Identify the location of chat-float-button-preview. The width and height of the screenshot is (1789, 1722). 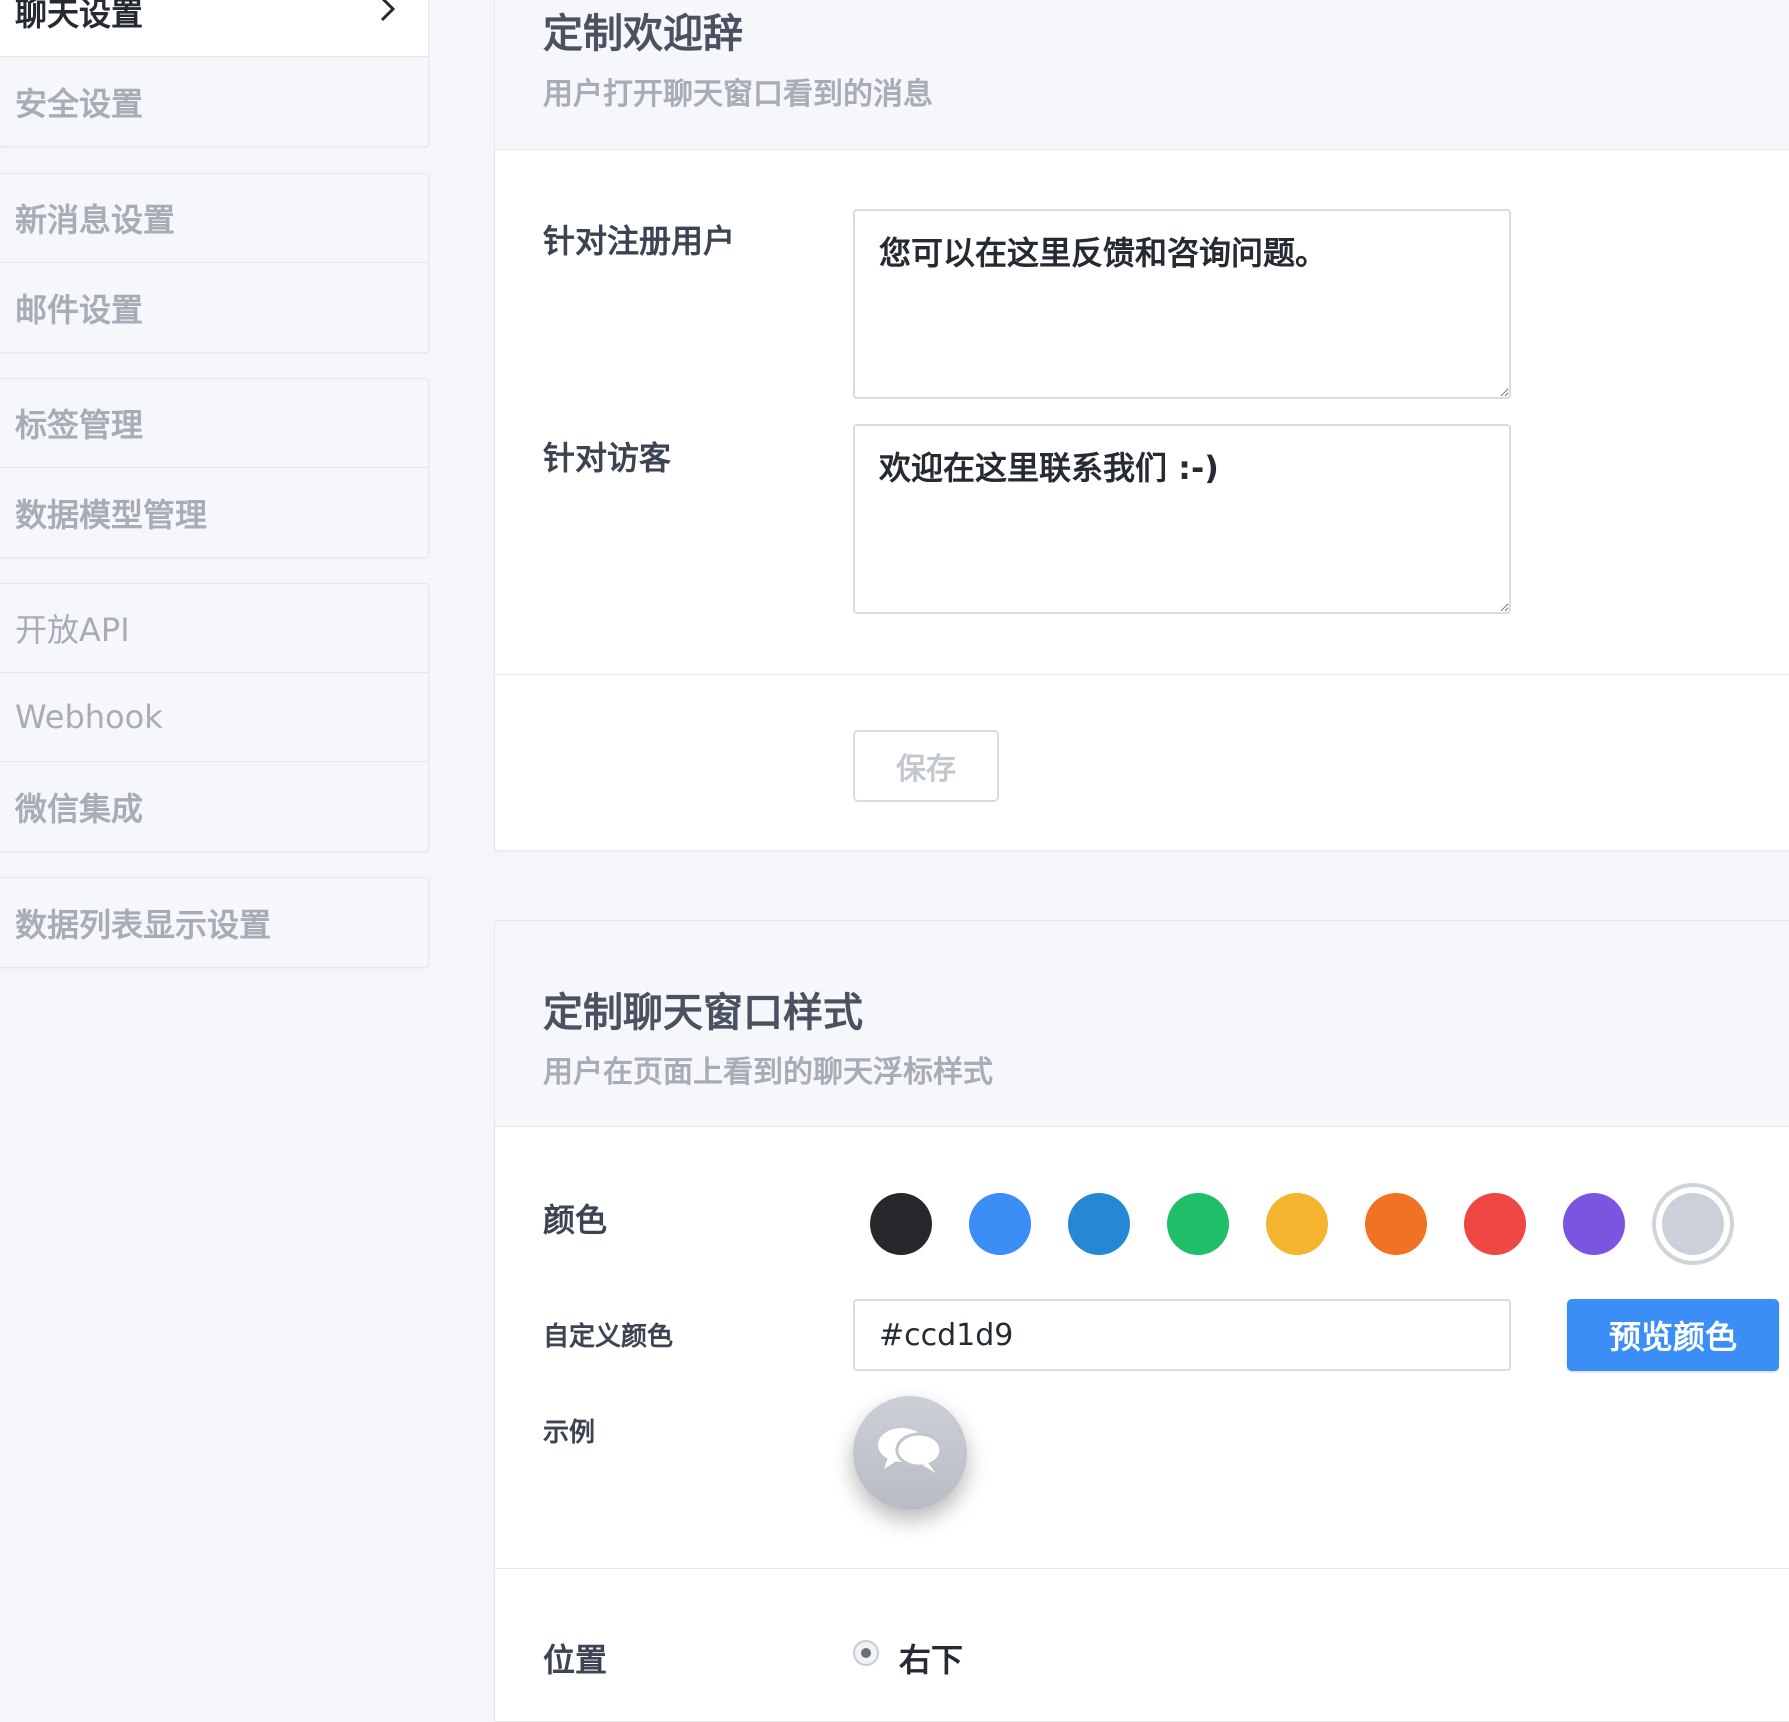
(910, 1453).